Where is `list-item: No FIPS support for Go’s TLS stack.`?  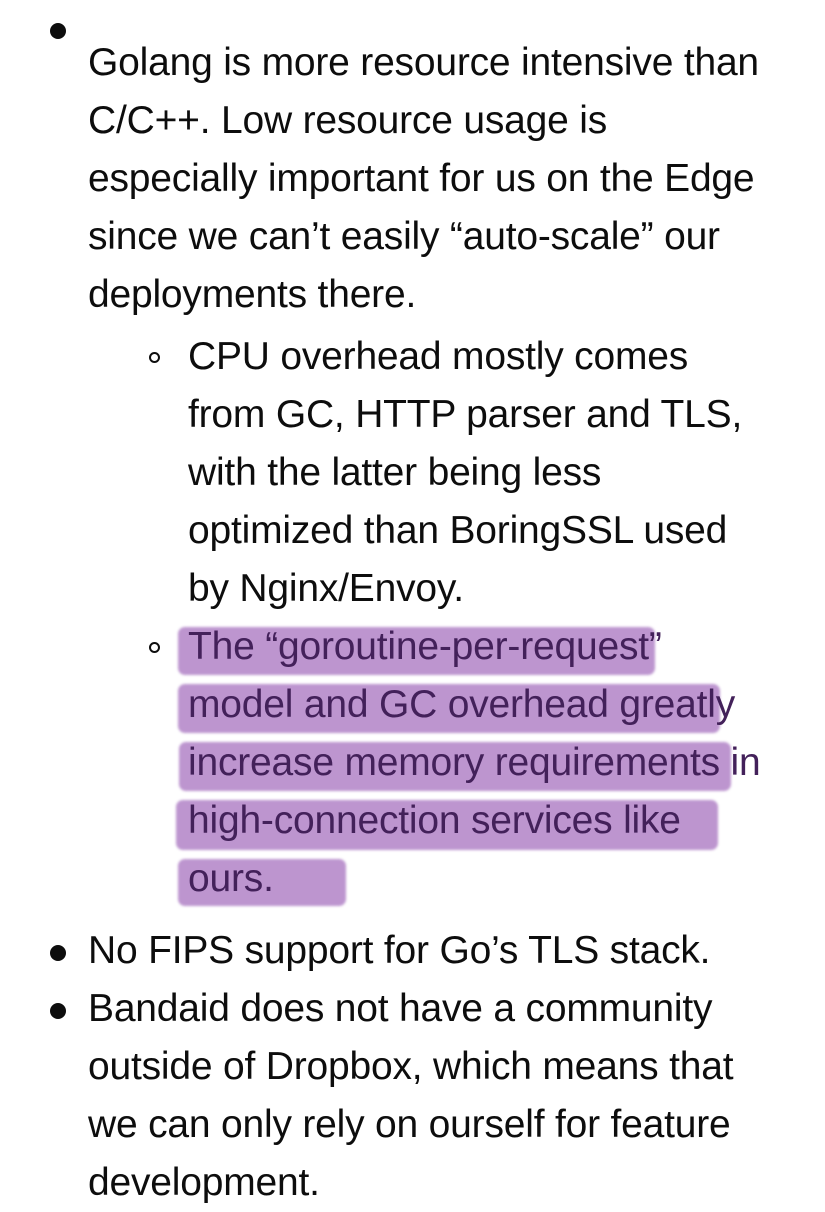 list-item: No FIPS support for Go’s TLS stack. is located at coordinates (412, 951).